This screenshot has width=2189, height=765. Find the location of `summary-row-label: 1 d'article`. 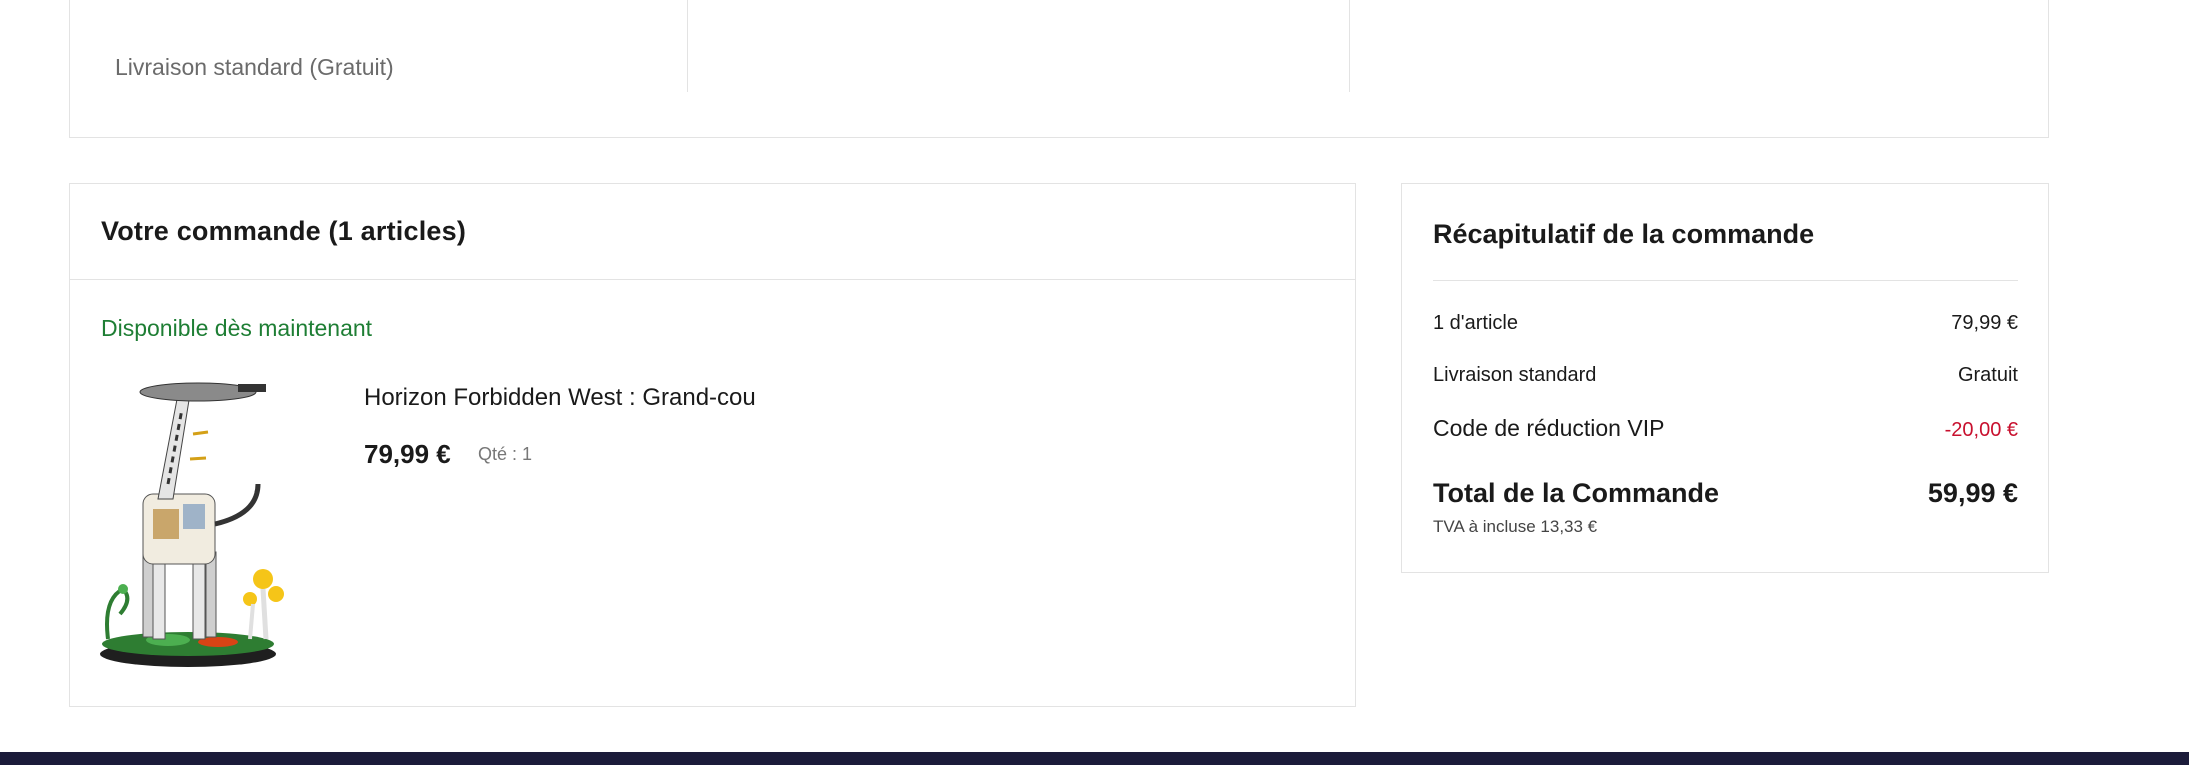

summary-row-label: 1 d'article is located at coordinates (1475, 323).